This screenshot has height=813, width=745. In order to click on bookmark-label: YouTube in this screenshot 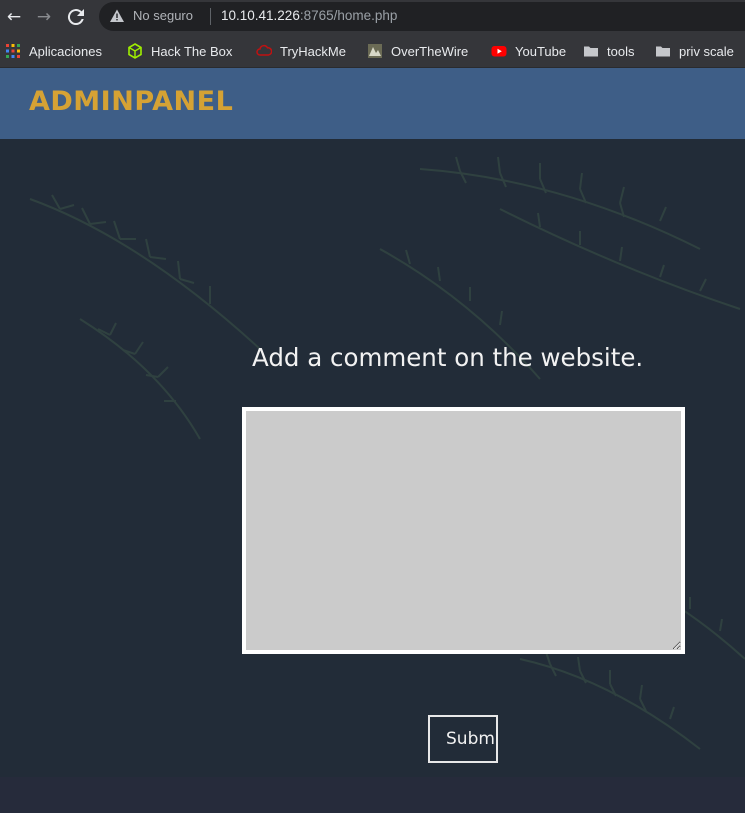, I will do `click(541, 51)`.